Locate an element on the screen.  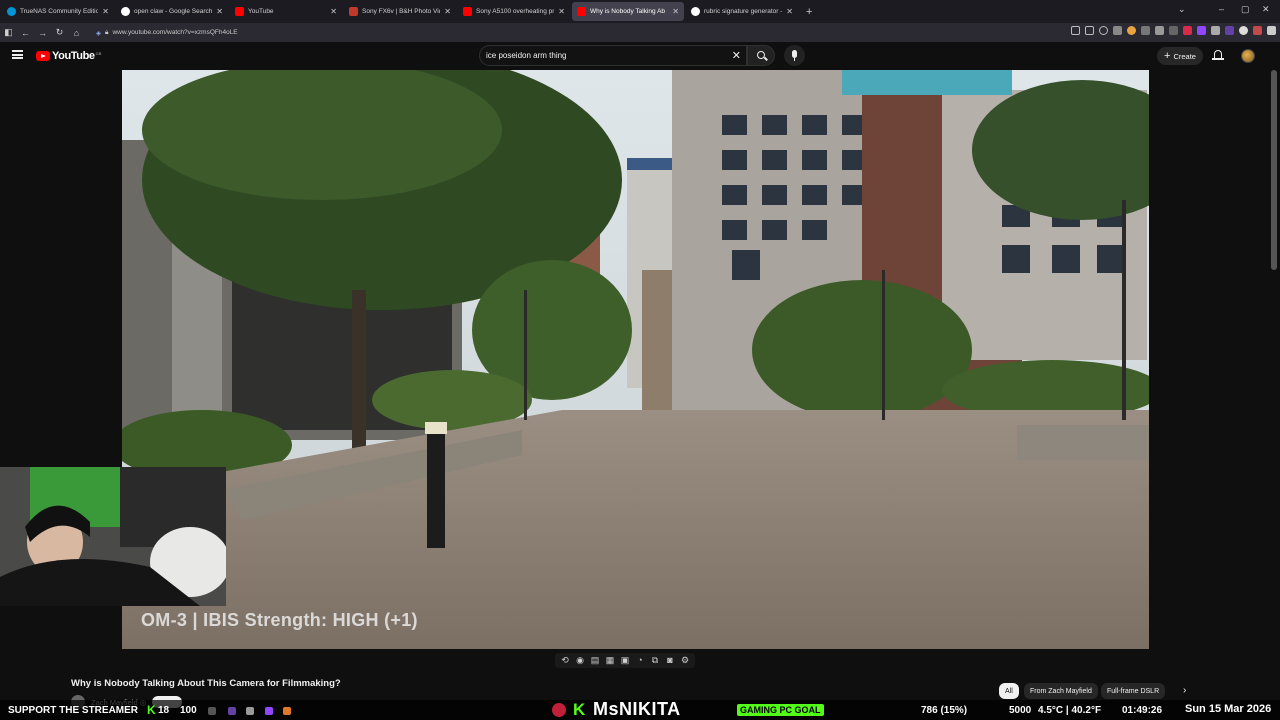
audio-icon: ◉ is located at coordinates (580, 660).